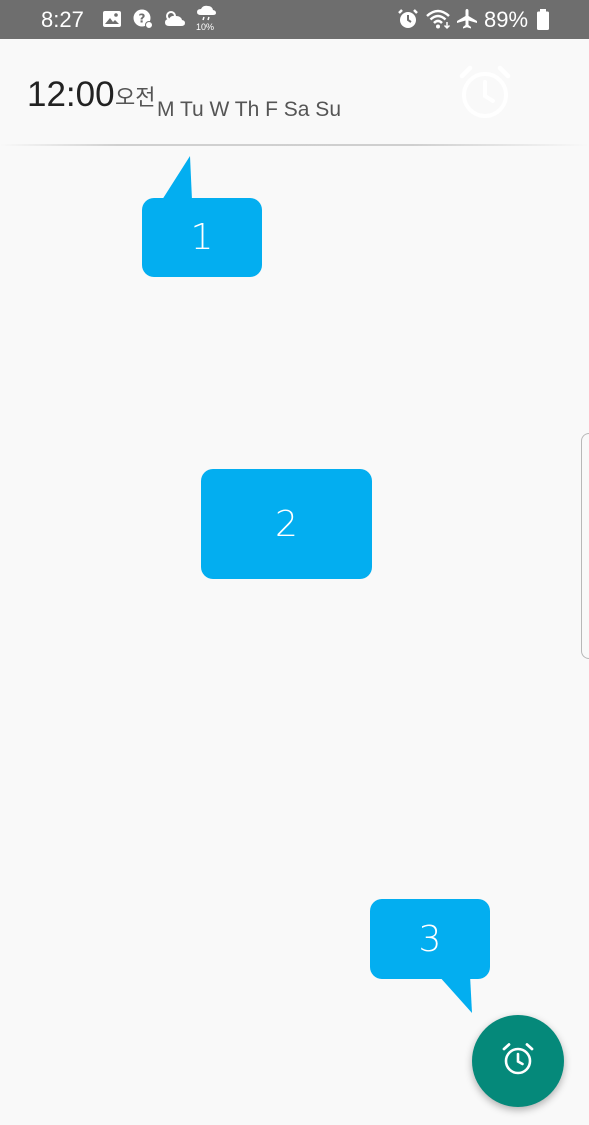  I want to click on tutorial-bubble-2: 2, so click(286, 524).